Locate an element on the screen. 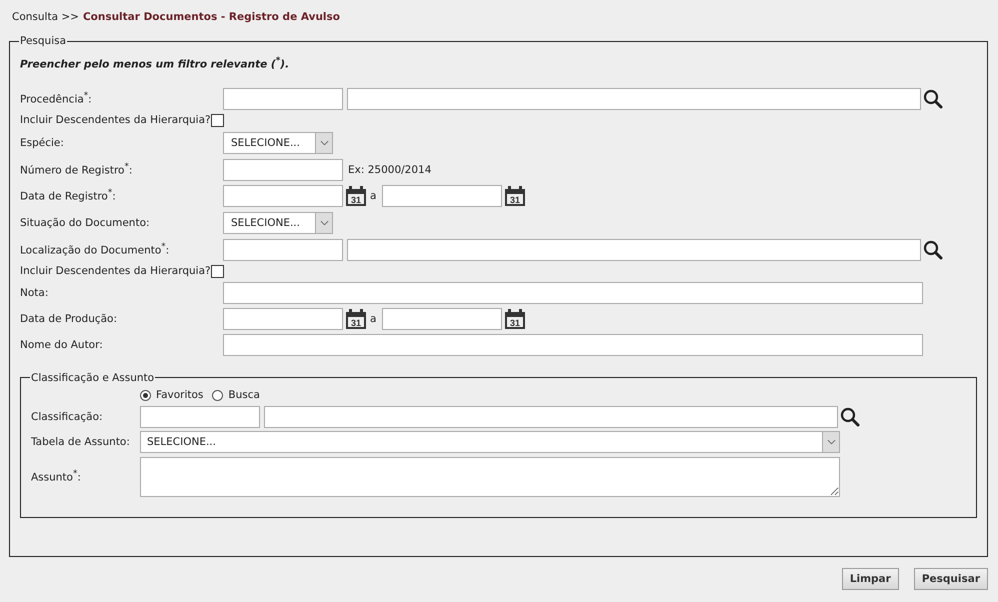 The image size is (998, 602). subject-textarea is located at coordinates (490, 476).